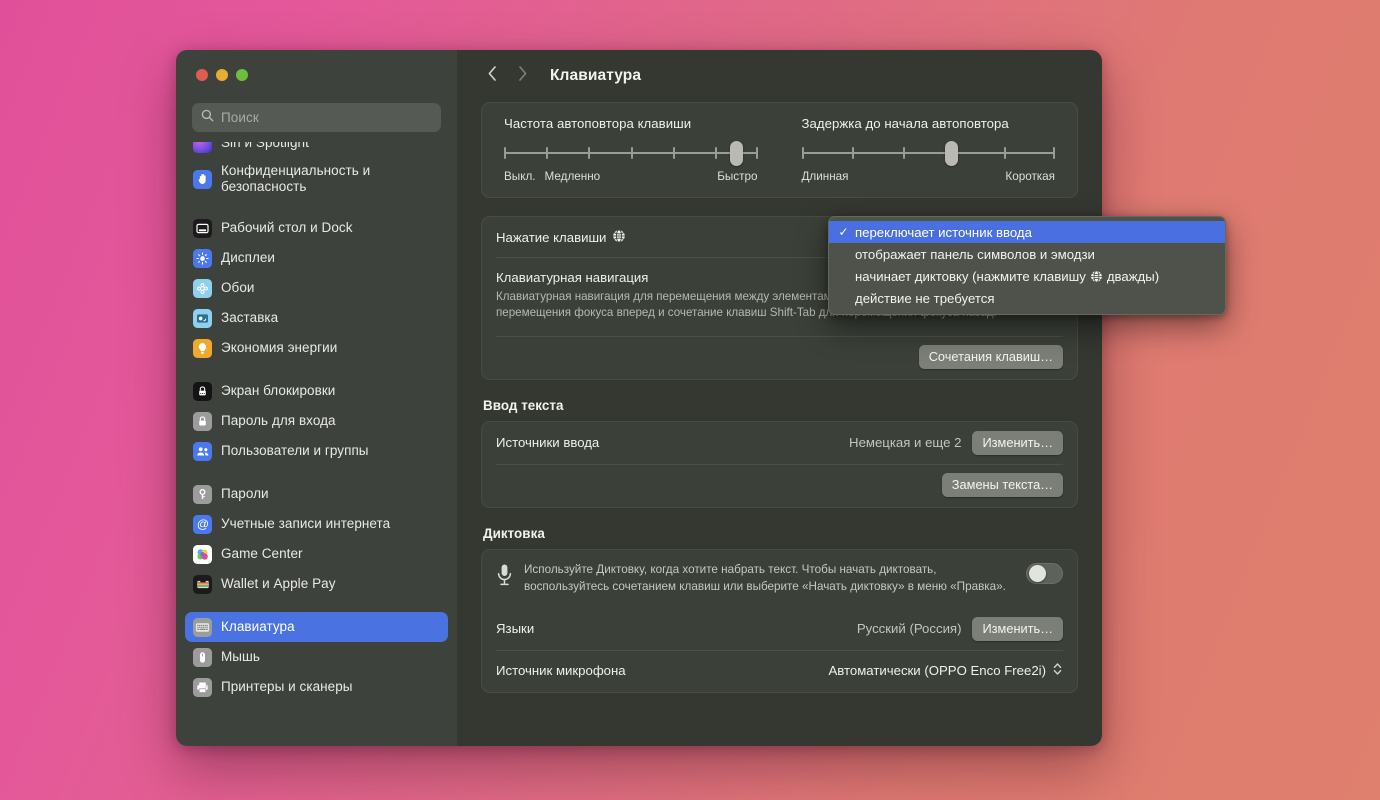 This screenshot has width=1380, height=800. I want to click on sidebar-item-login-password: Пароль для входа, so click(316, 421).